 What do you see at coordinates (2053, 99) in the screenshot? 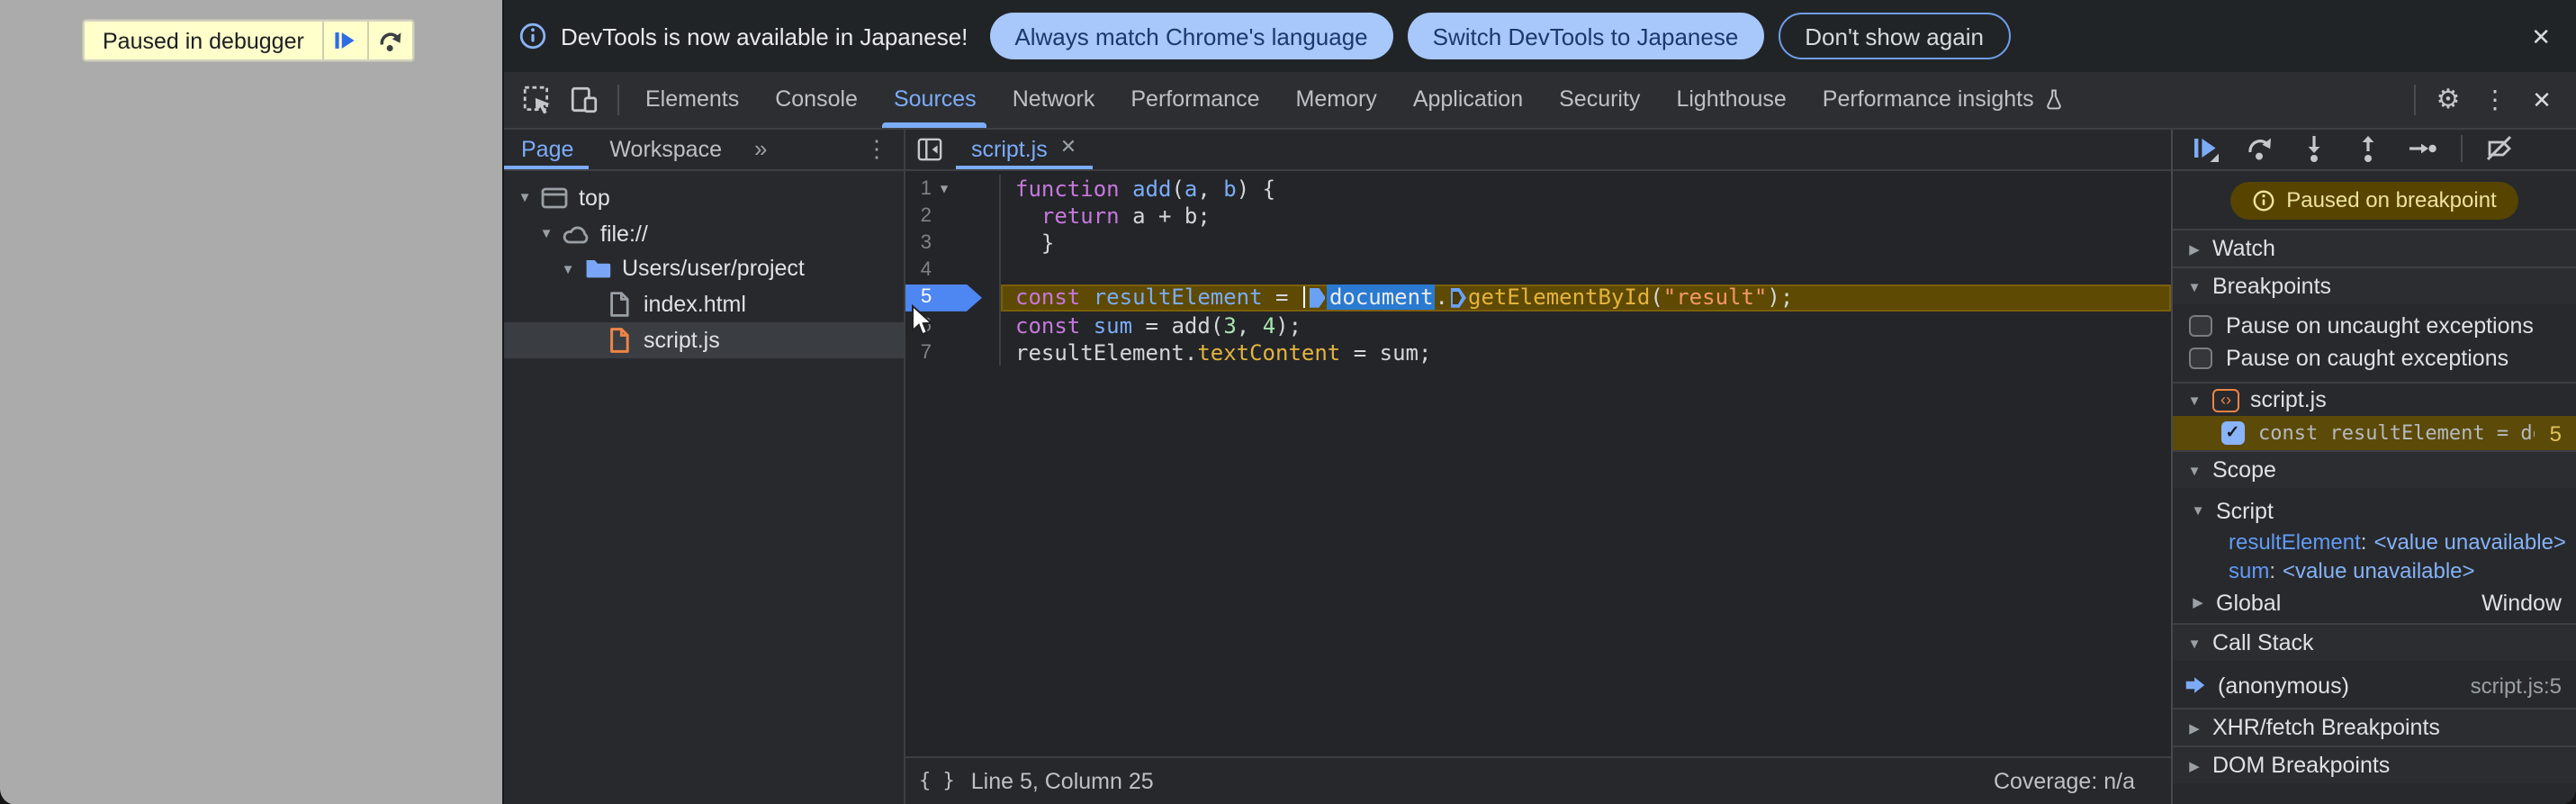
I see `flask-icon` at bounding box center [2053, 99].